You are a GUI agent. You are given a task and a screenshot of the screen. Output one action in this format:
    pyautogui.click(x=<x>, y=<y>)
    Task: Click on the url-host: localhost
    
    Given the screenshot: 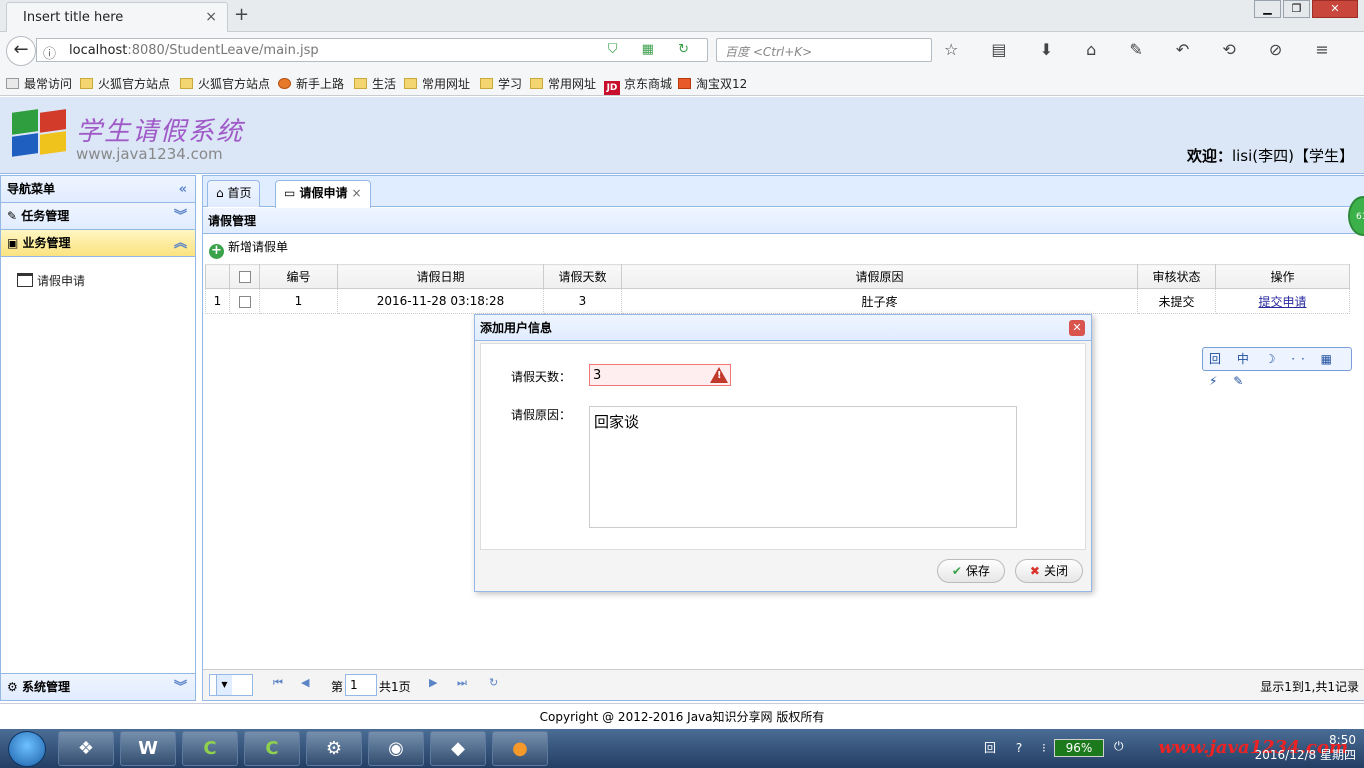 What is the action you would take?
    pyautogui.click(x=98, y=50)
    